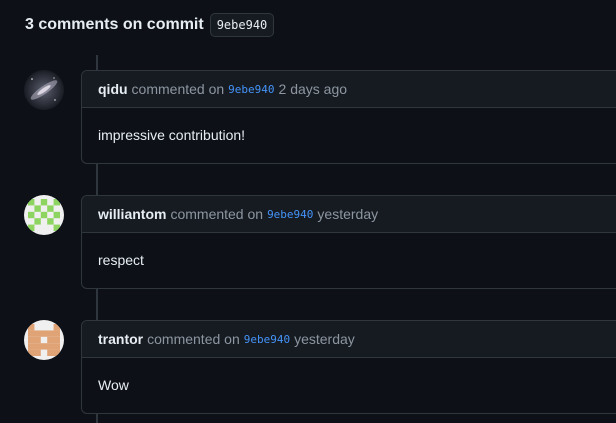 The height and width of the screenshot is (423, 616). I want to click on avatar-qidu, so click(44, 90).